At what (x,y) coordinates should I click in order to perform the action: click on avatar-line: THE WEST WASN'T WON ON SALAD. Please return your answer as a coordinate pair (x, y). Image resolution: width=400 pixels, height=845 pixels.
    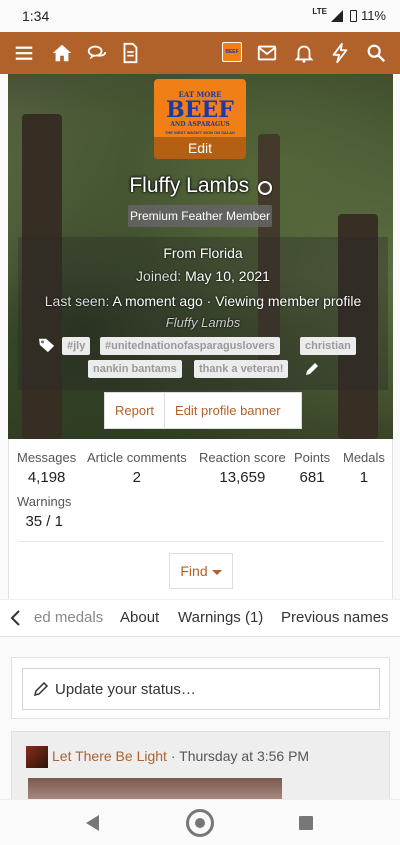
    Looking at the image, I should click on (200, 132).